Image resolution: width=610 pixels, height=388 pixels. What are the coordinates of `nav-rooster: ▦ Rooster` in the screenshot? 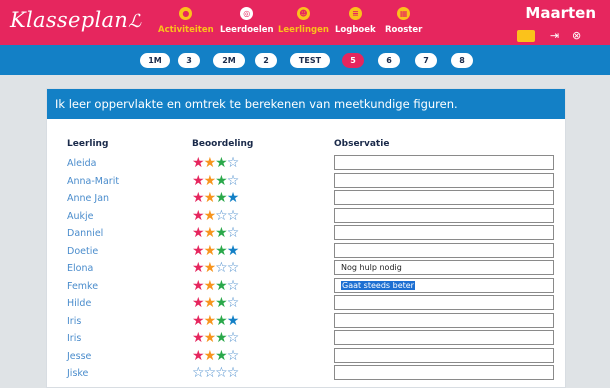 It's located at (403, 21).